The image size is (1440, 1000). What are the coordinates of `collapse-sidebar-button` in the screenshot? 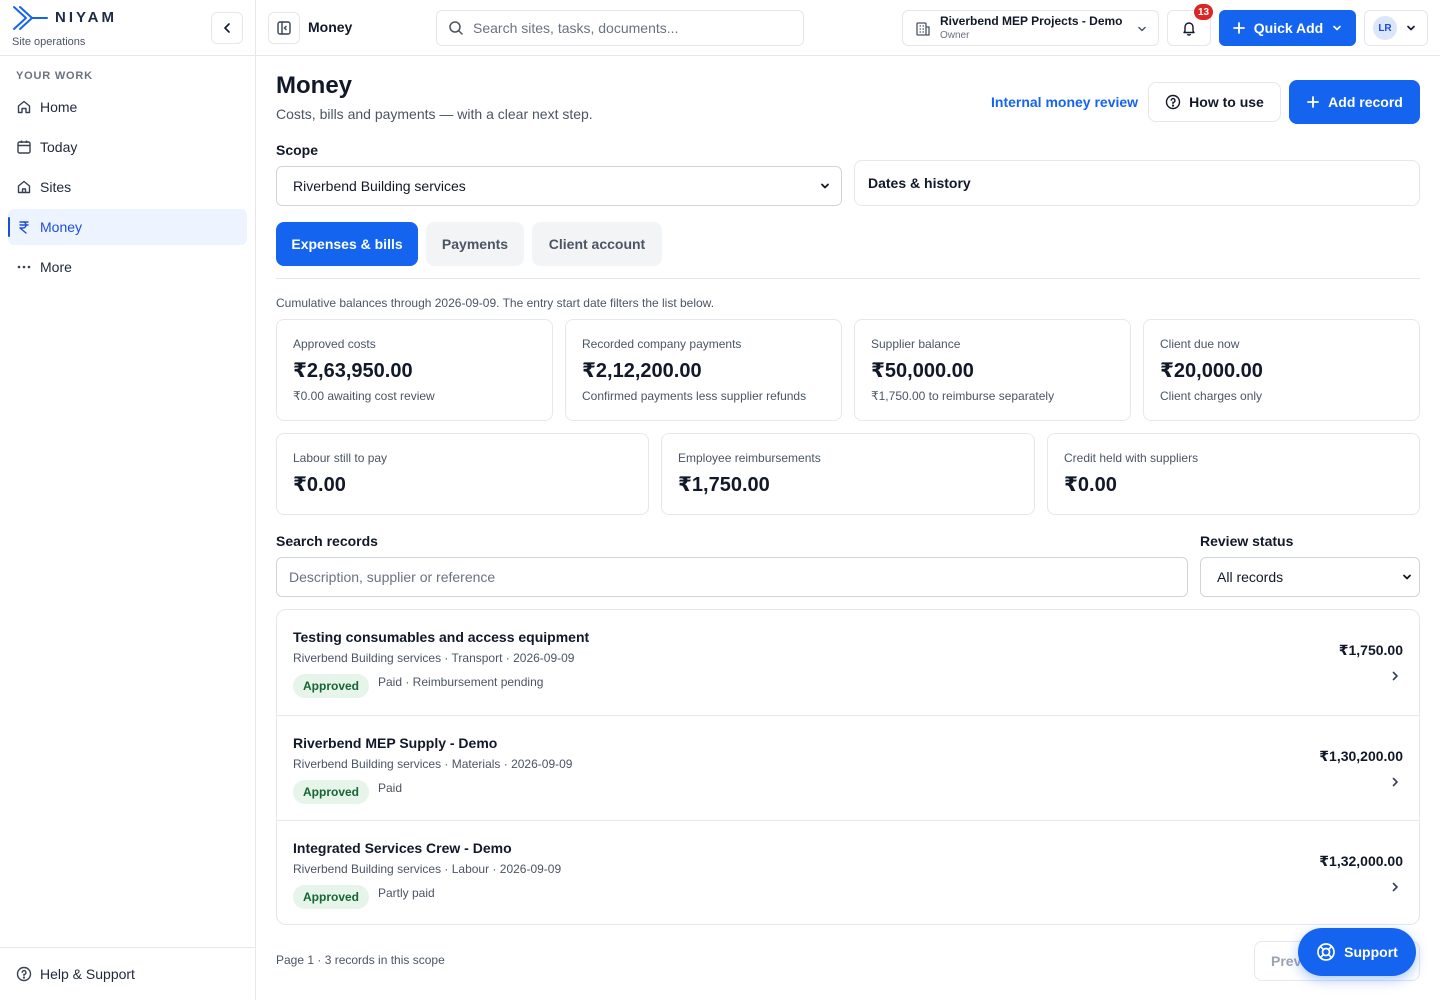 It's located at (227, 28).